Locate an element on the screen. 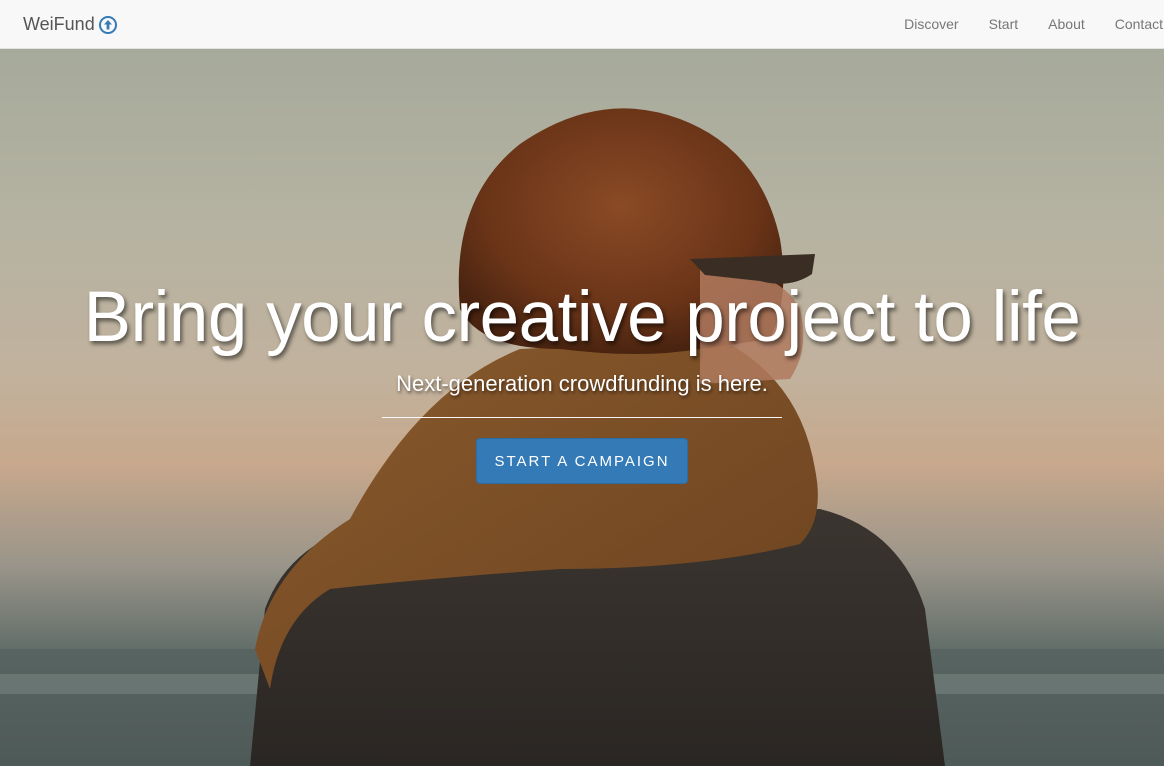 This screenshot has height=766, width=1164. top-navbar: WeiFund Discover Start About Contact is located at coordinates (582, 24).